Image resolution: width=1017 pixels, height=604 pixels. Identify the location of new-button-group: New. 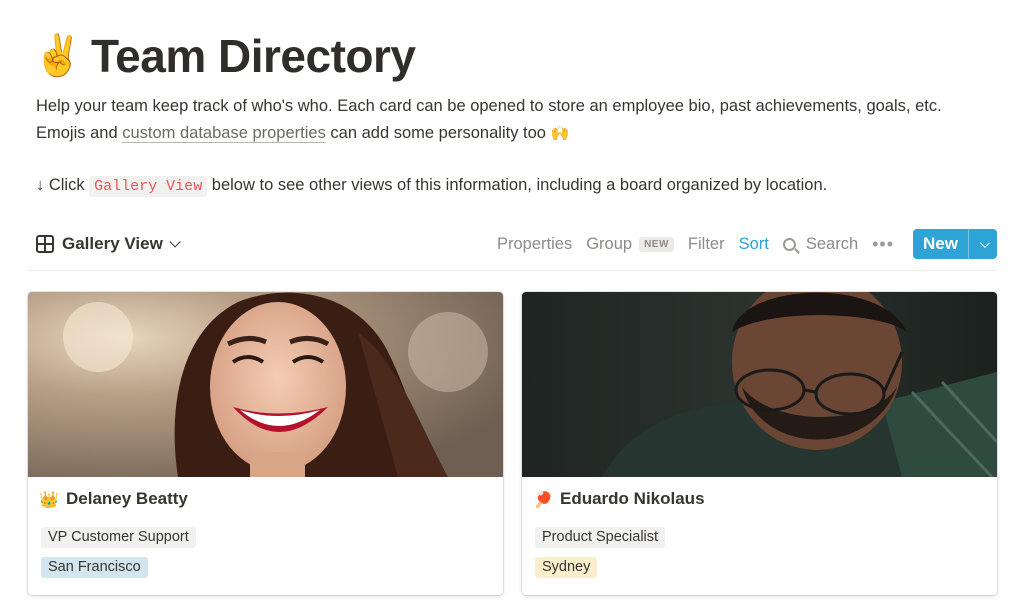
(955, 244).